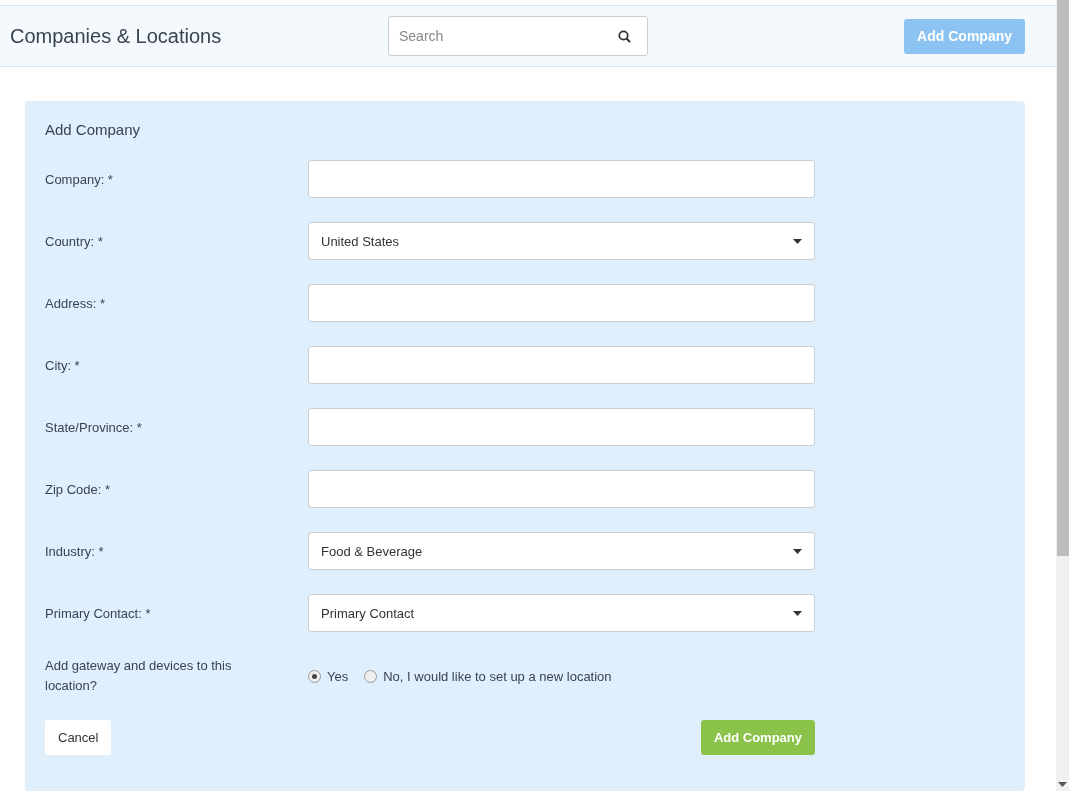 Image resolution: width=1069 pixels, height=791 pixels. What do you see at coordinates (78, 737) in the screenshot?
I see `cancel-button: Cancel` at bounding box center [78, 737].